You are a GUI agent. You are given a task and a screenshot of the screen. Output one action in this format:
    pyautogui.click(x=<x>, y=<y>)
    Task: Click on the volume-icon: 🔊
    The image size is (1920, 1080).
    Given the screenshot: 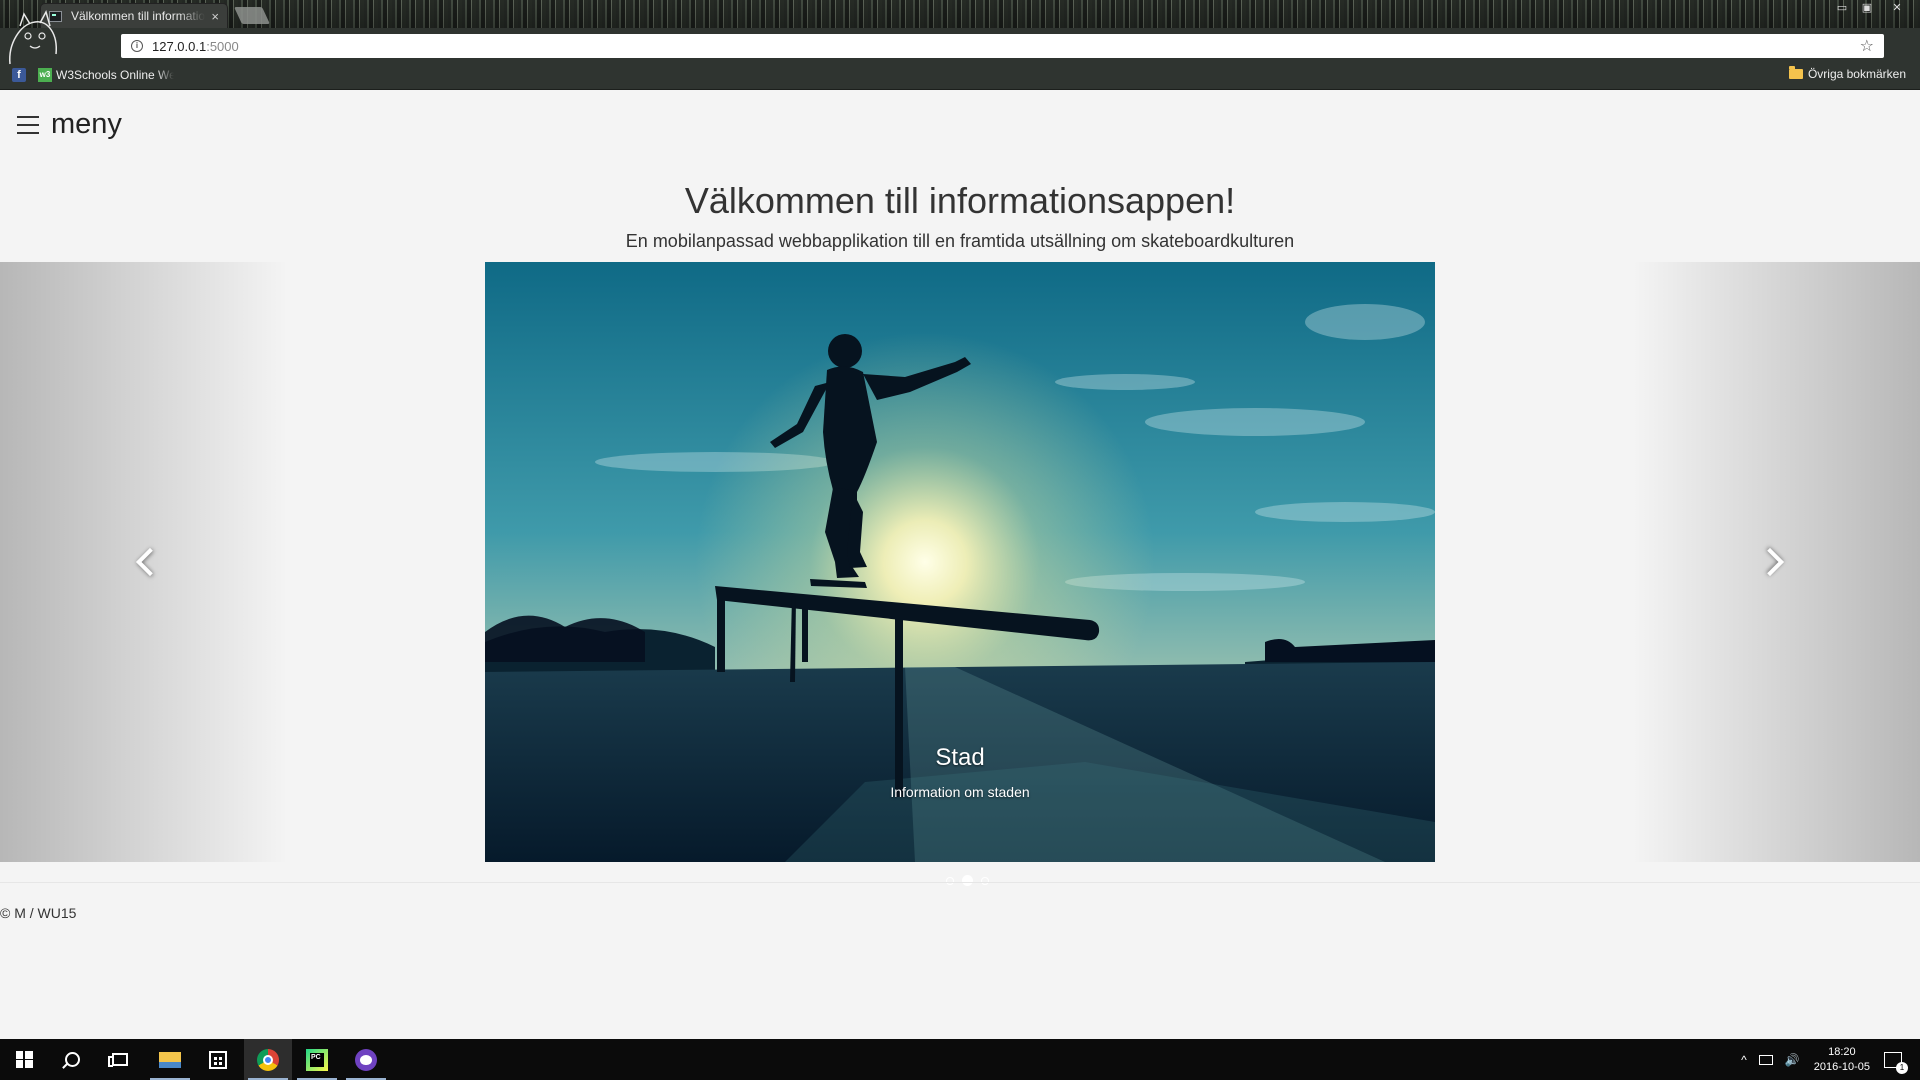 What is the action you would take?
    pyautogui.click(x=1792, y=1060)
    